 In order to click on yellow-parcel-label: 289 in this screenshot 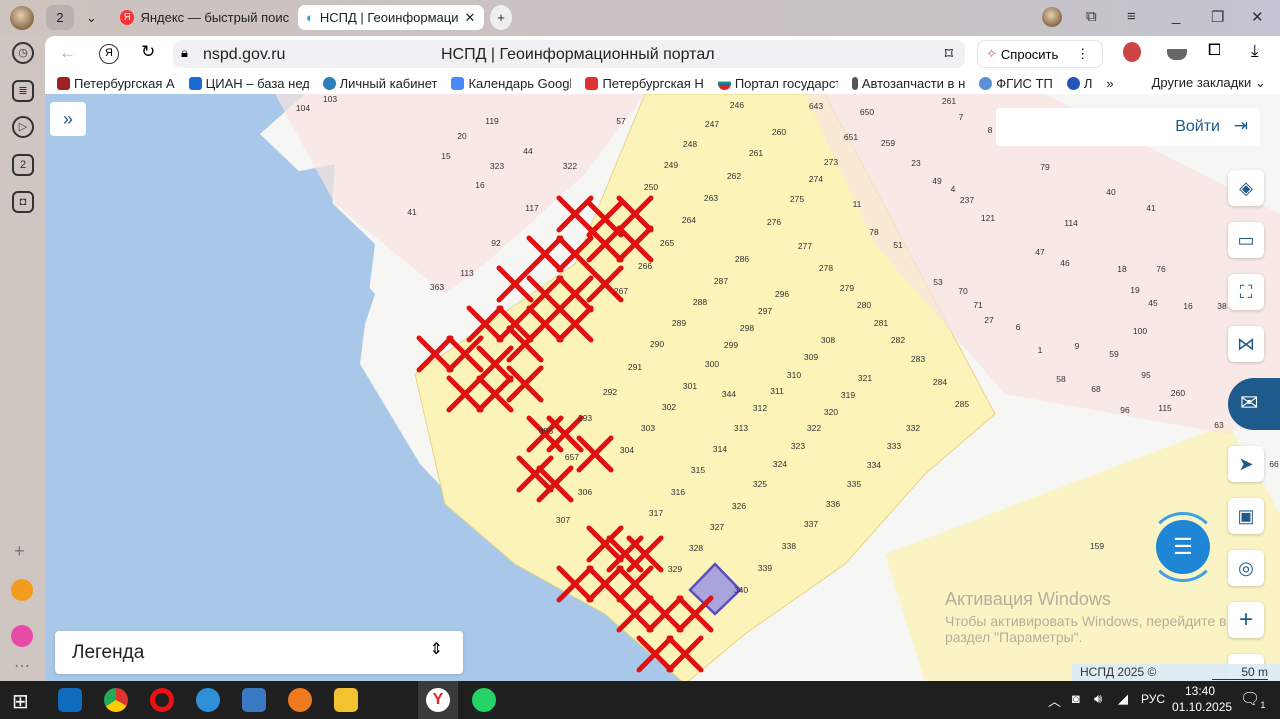, I will do `click(679, 323)`.